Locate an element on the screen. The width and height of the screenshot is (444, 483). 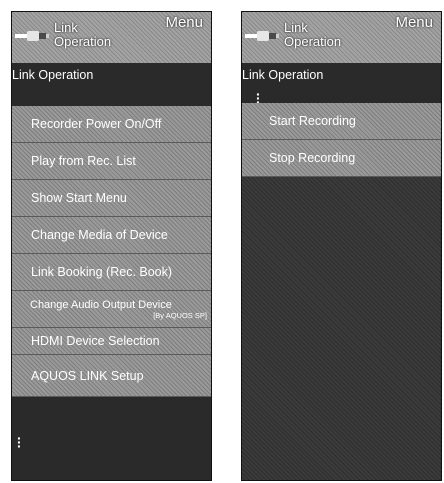
menu-item-show-start-menu: Show Start Menu is located at coordinates (111, 198).